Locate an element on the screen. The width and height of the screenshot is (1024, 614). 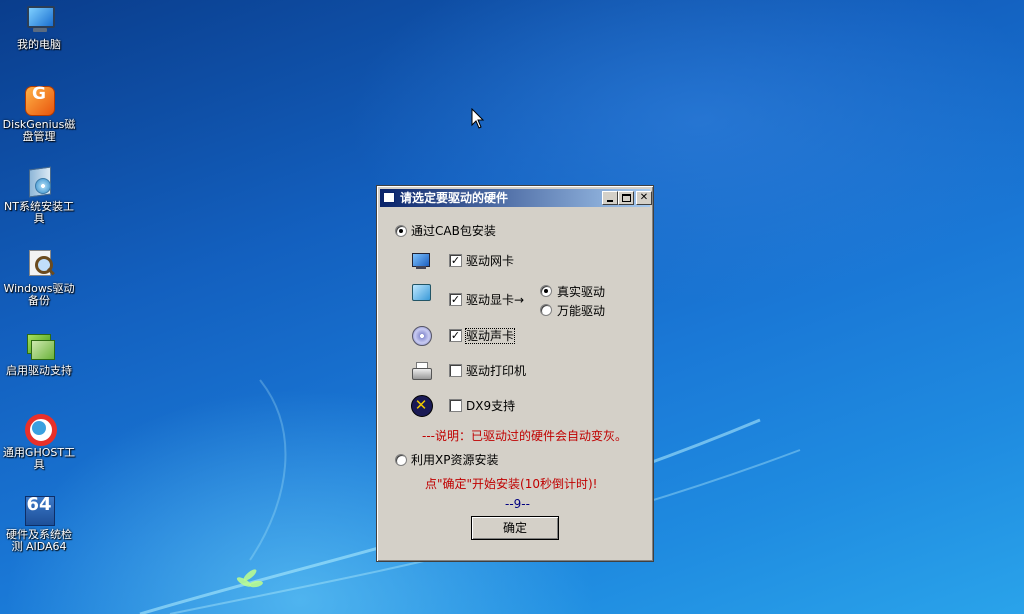
printer-icon is located at coordinates (421, 371).